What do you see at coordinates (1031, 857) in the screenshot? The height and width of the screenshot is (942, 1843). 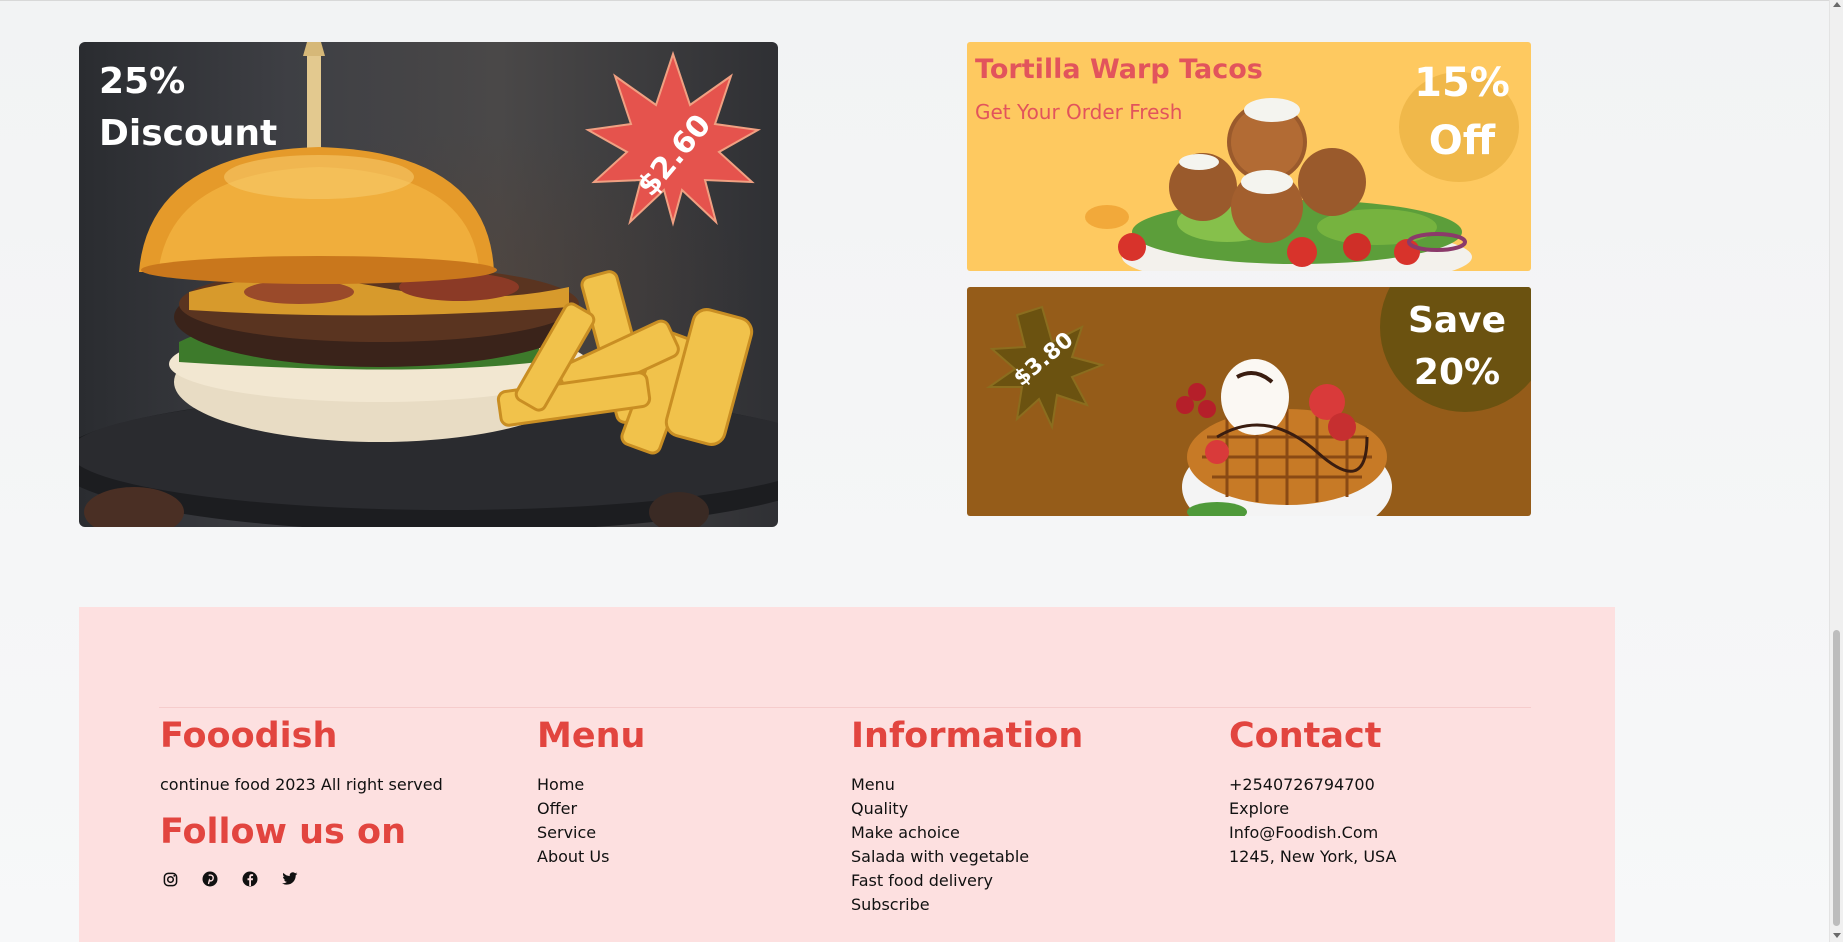 I see `footer-link-salada: Salada with vegetable` at bounding box center [1031, 857].